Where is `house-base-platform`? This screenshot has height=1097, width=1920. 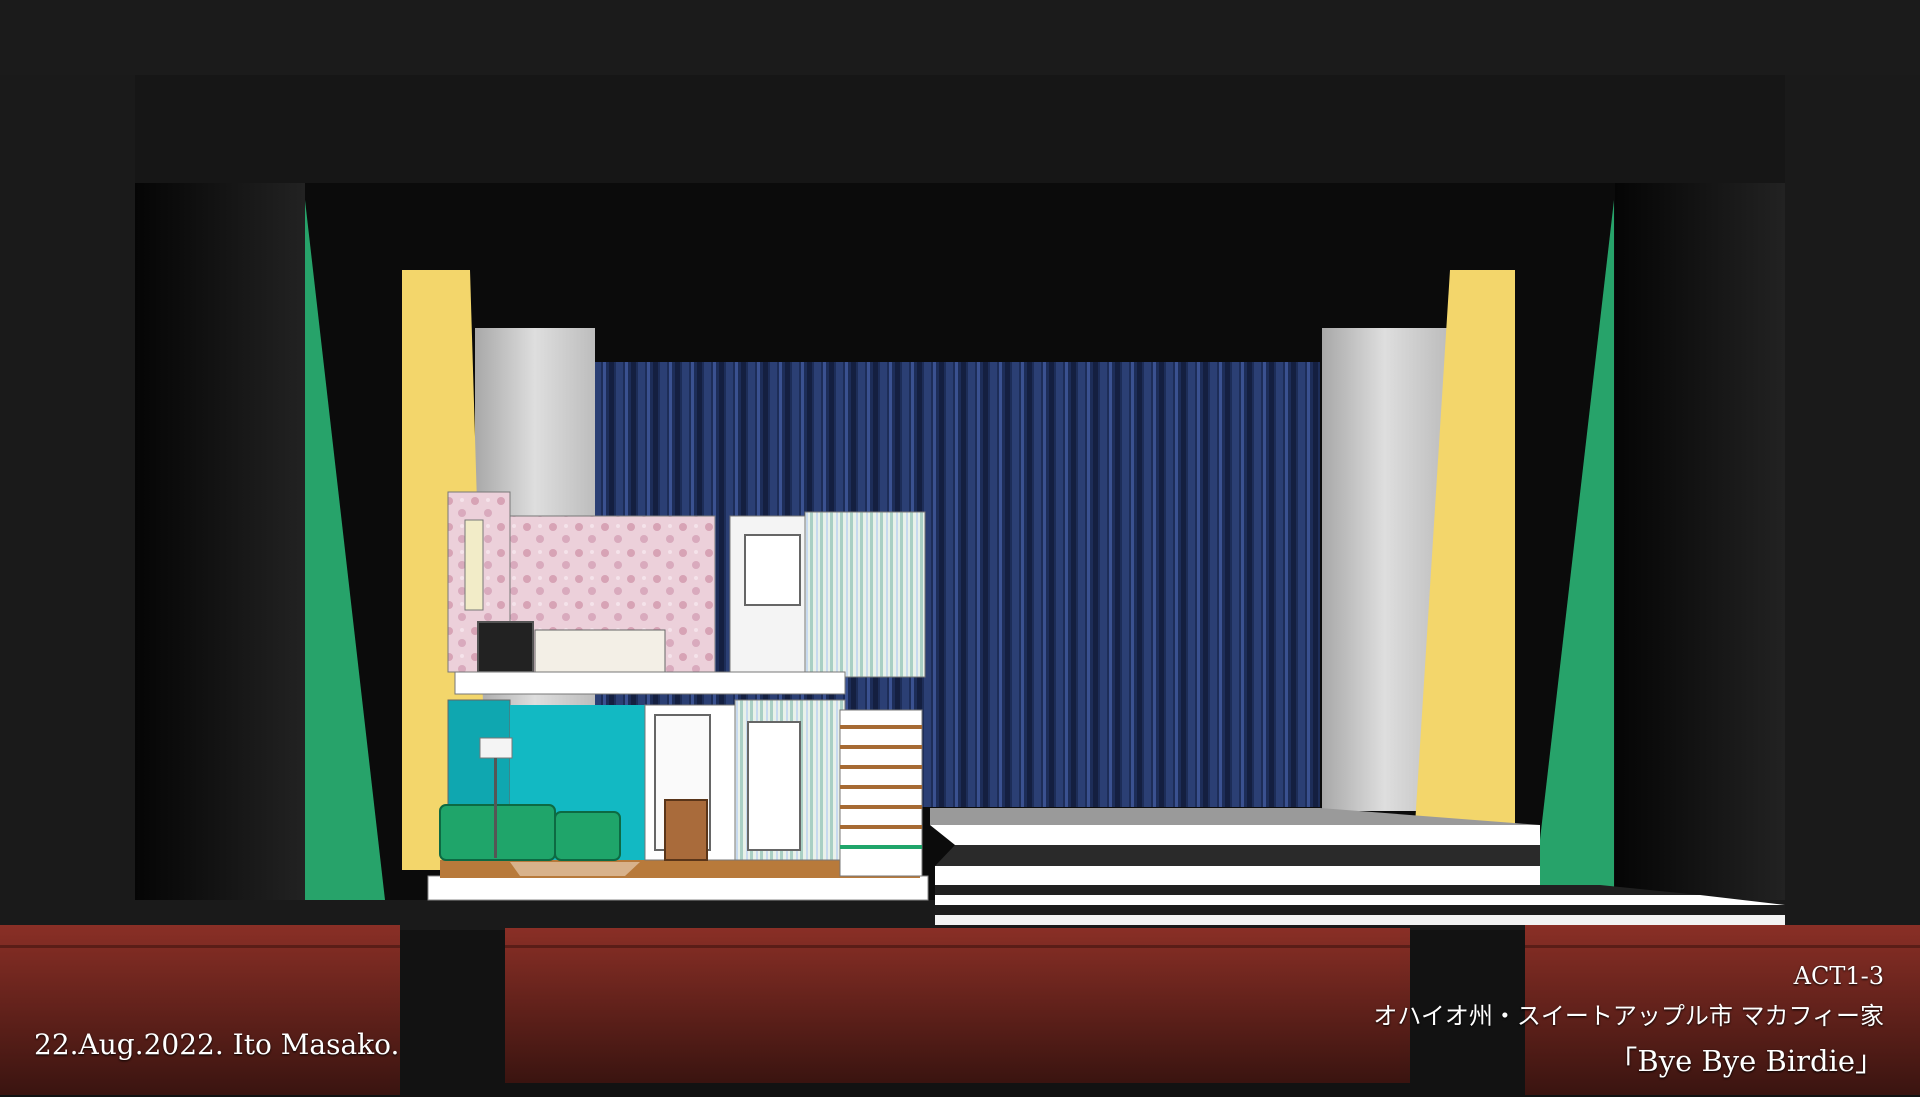 house-base-platform is located at coordinates (678, 888).